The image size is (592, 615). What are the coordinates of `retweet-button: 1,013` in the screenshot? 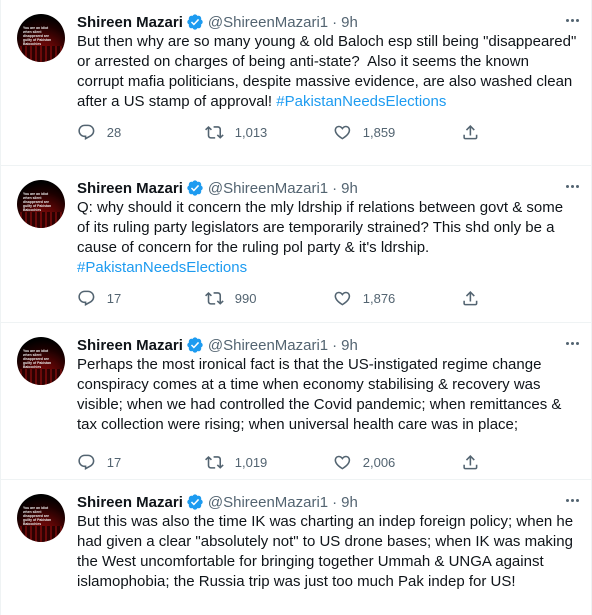 It's located at (269, 132).